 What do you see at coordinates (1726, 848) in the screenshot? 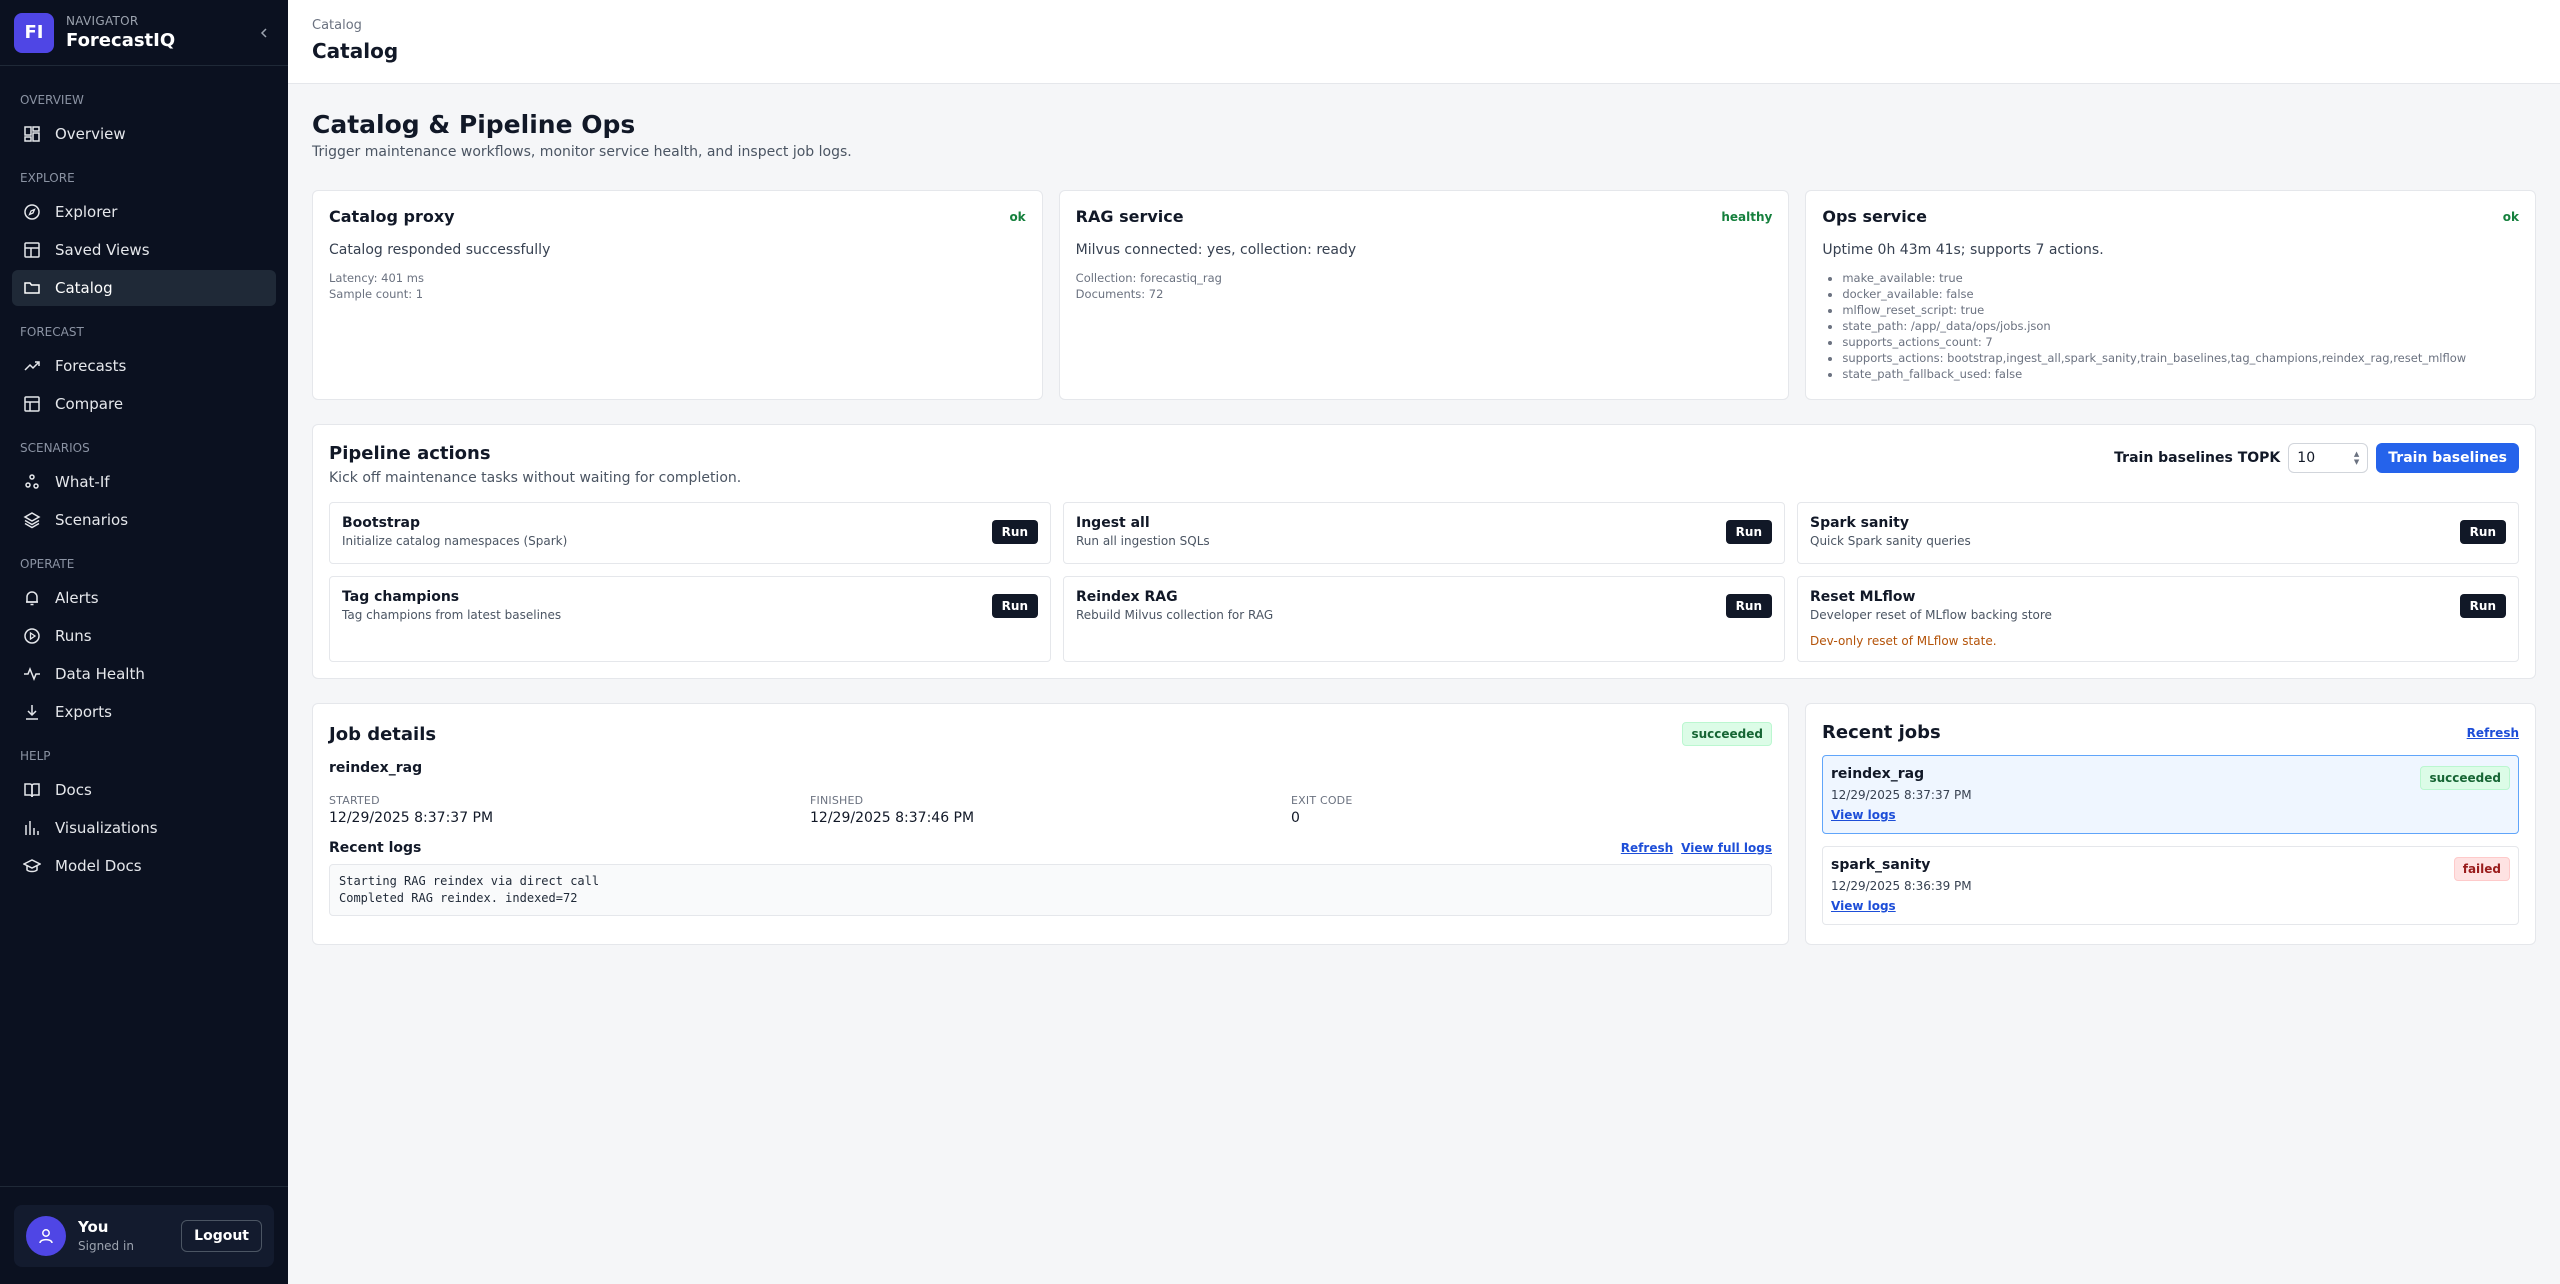
I see `view-full-logs-link: View full logs` at bounding box center [1726, 848].